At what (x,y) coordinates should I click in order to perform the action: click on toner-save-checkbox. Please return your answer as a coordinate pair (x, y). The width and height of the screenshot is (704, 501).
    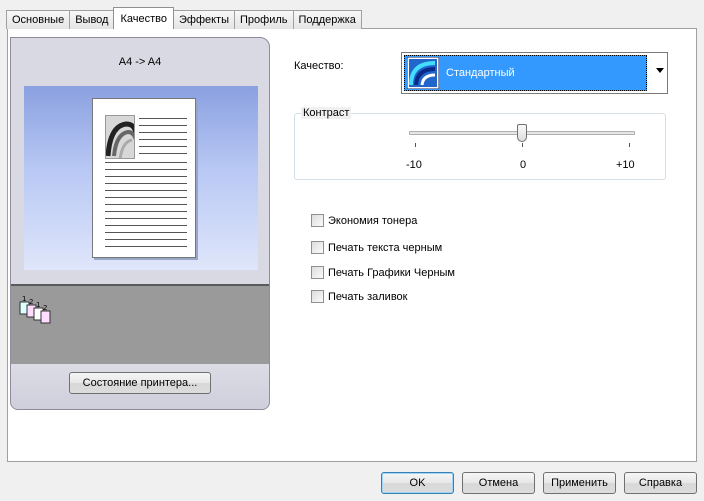
    Looking at the image, I should click on (317, 220).